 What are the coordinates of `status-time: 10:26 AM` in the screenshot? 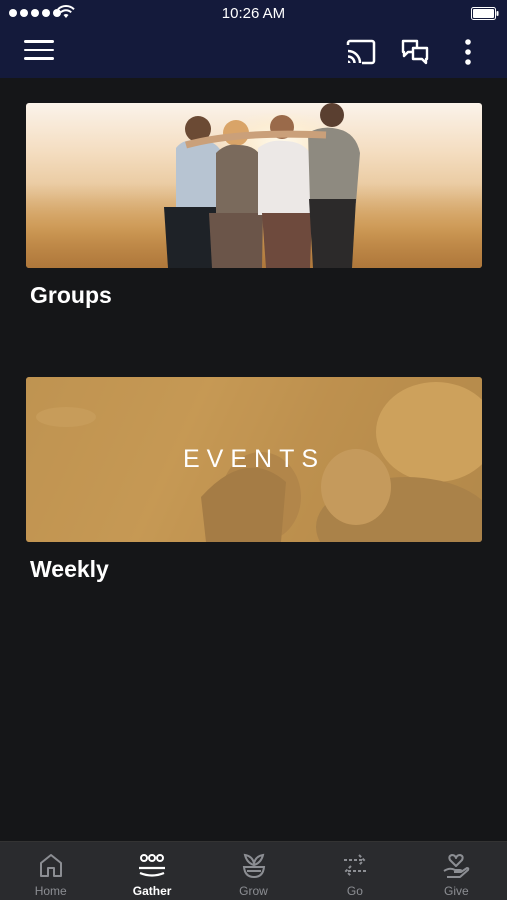 It's located at (253, 13).